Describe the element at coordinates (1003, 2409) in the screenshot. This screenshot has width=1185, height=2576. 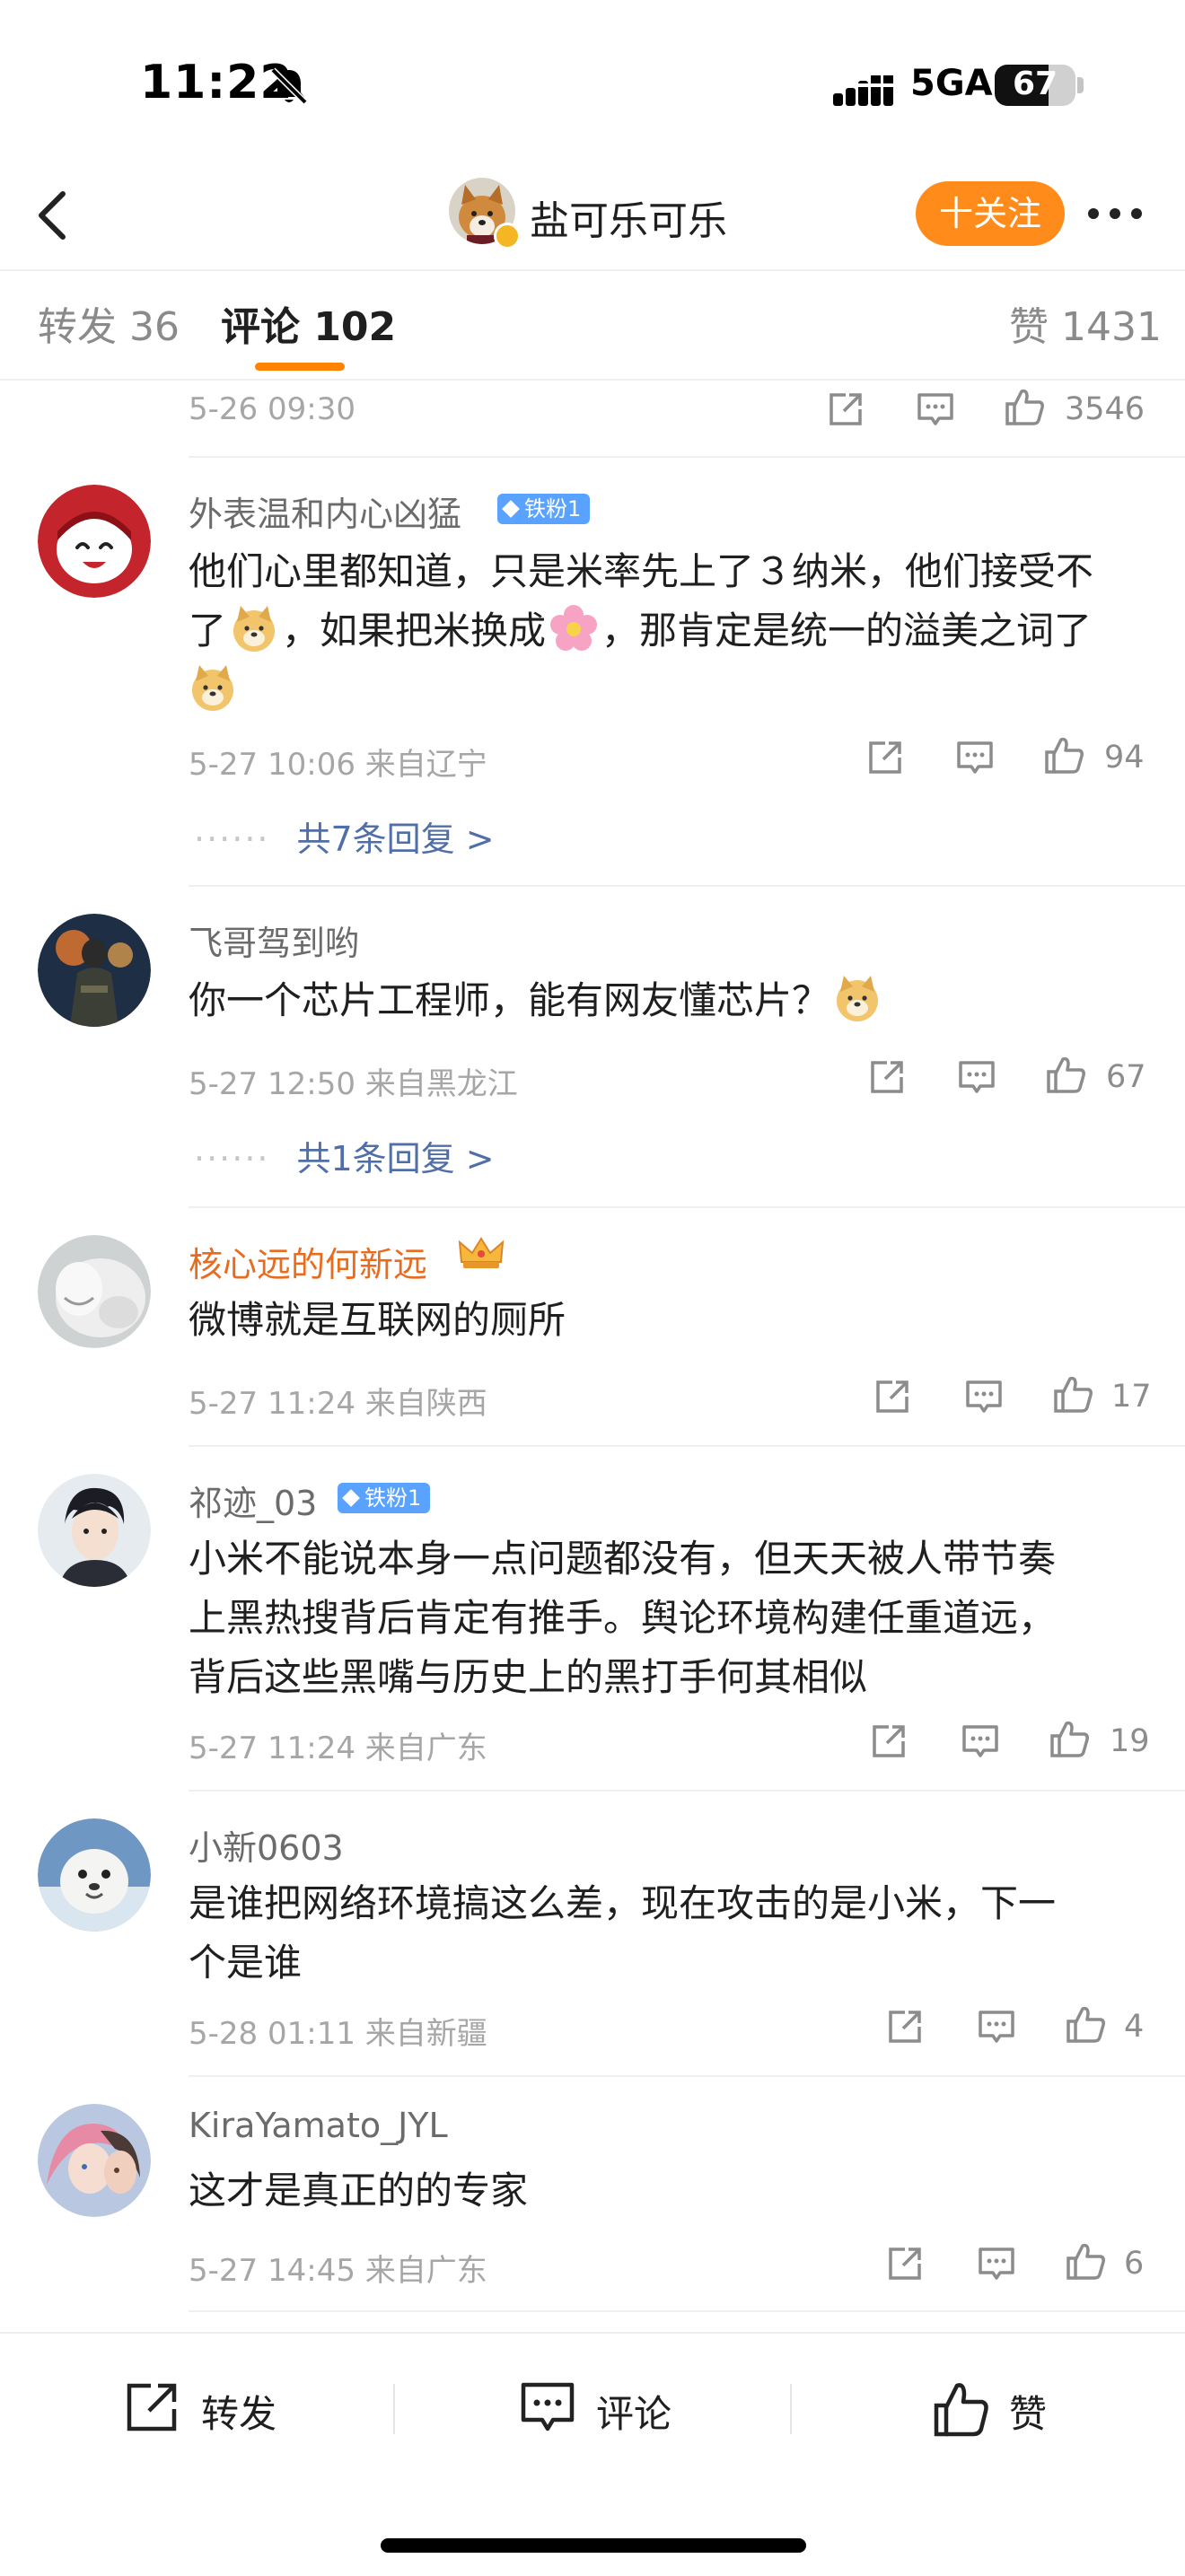
I see `like-button: 赞` at that location.